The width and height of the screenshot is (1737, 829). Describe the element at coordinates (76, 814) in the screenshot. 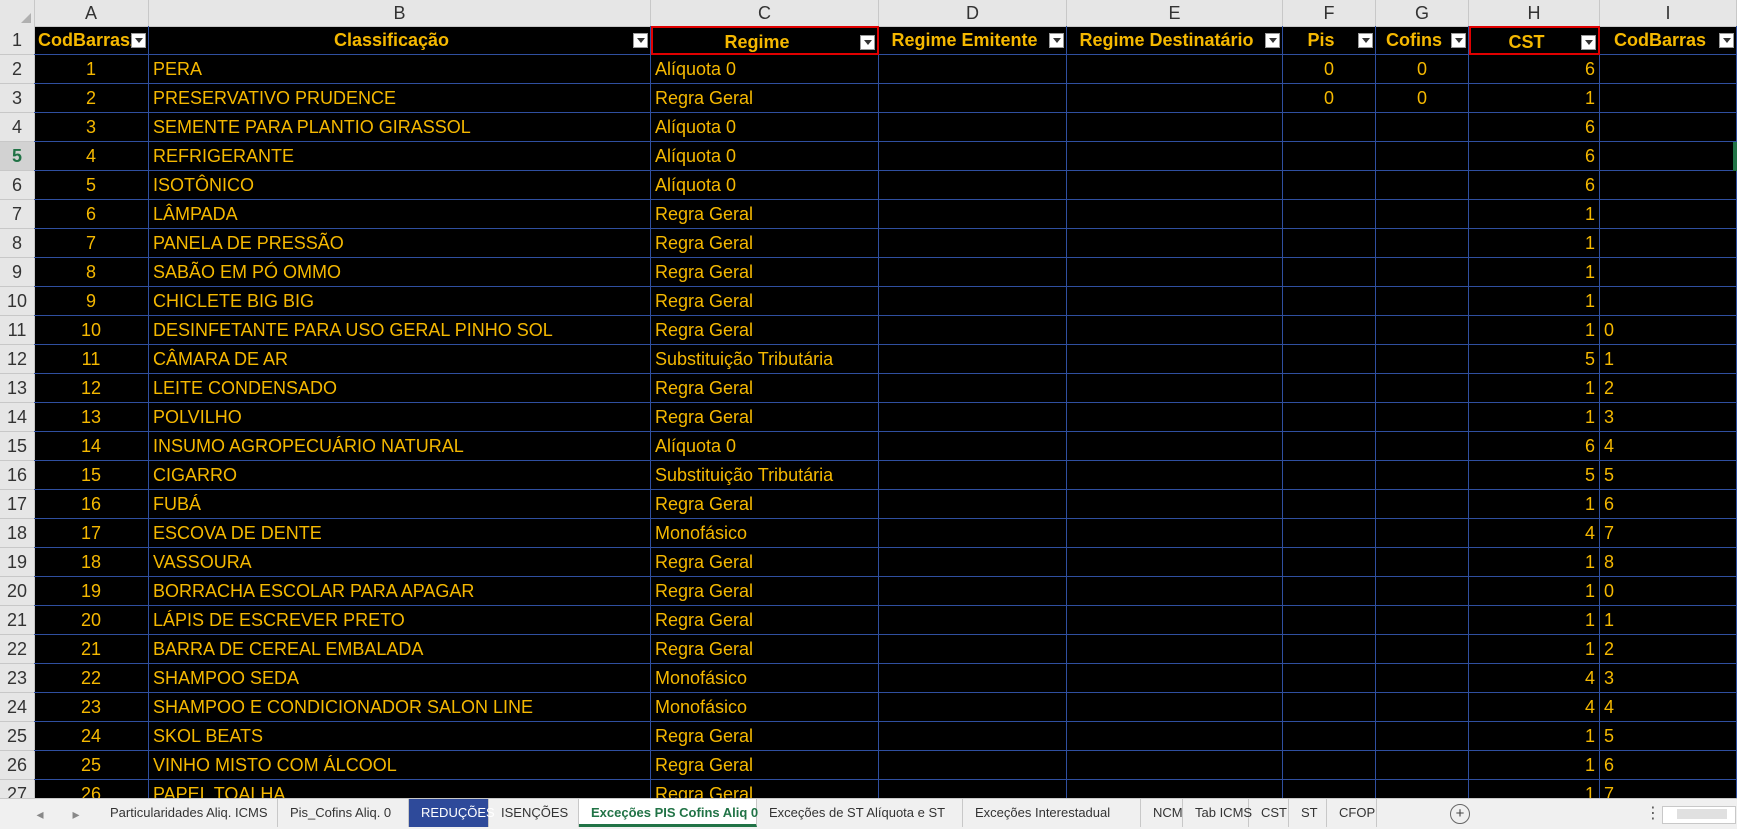

I see `triangle-right-icon: ▸` at that location.